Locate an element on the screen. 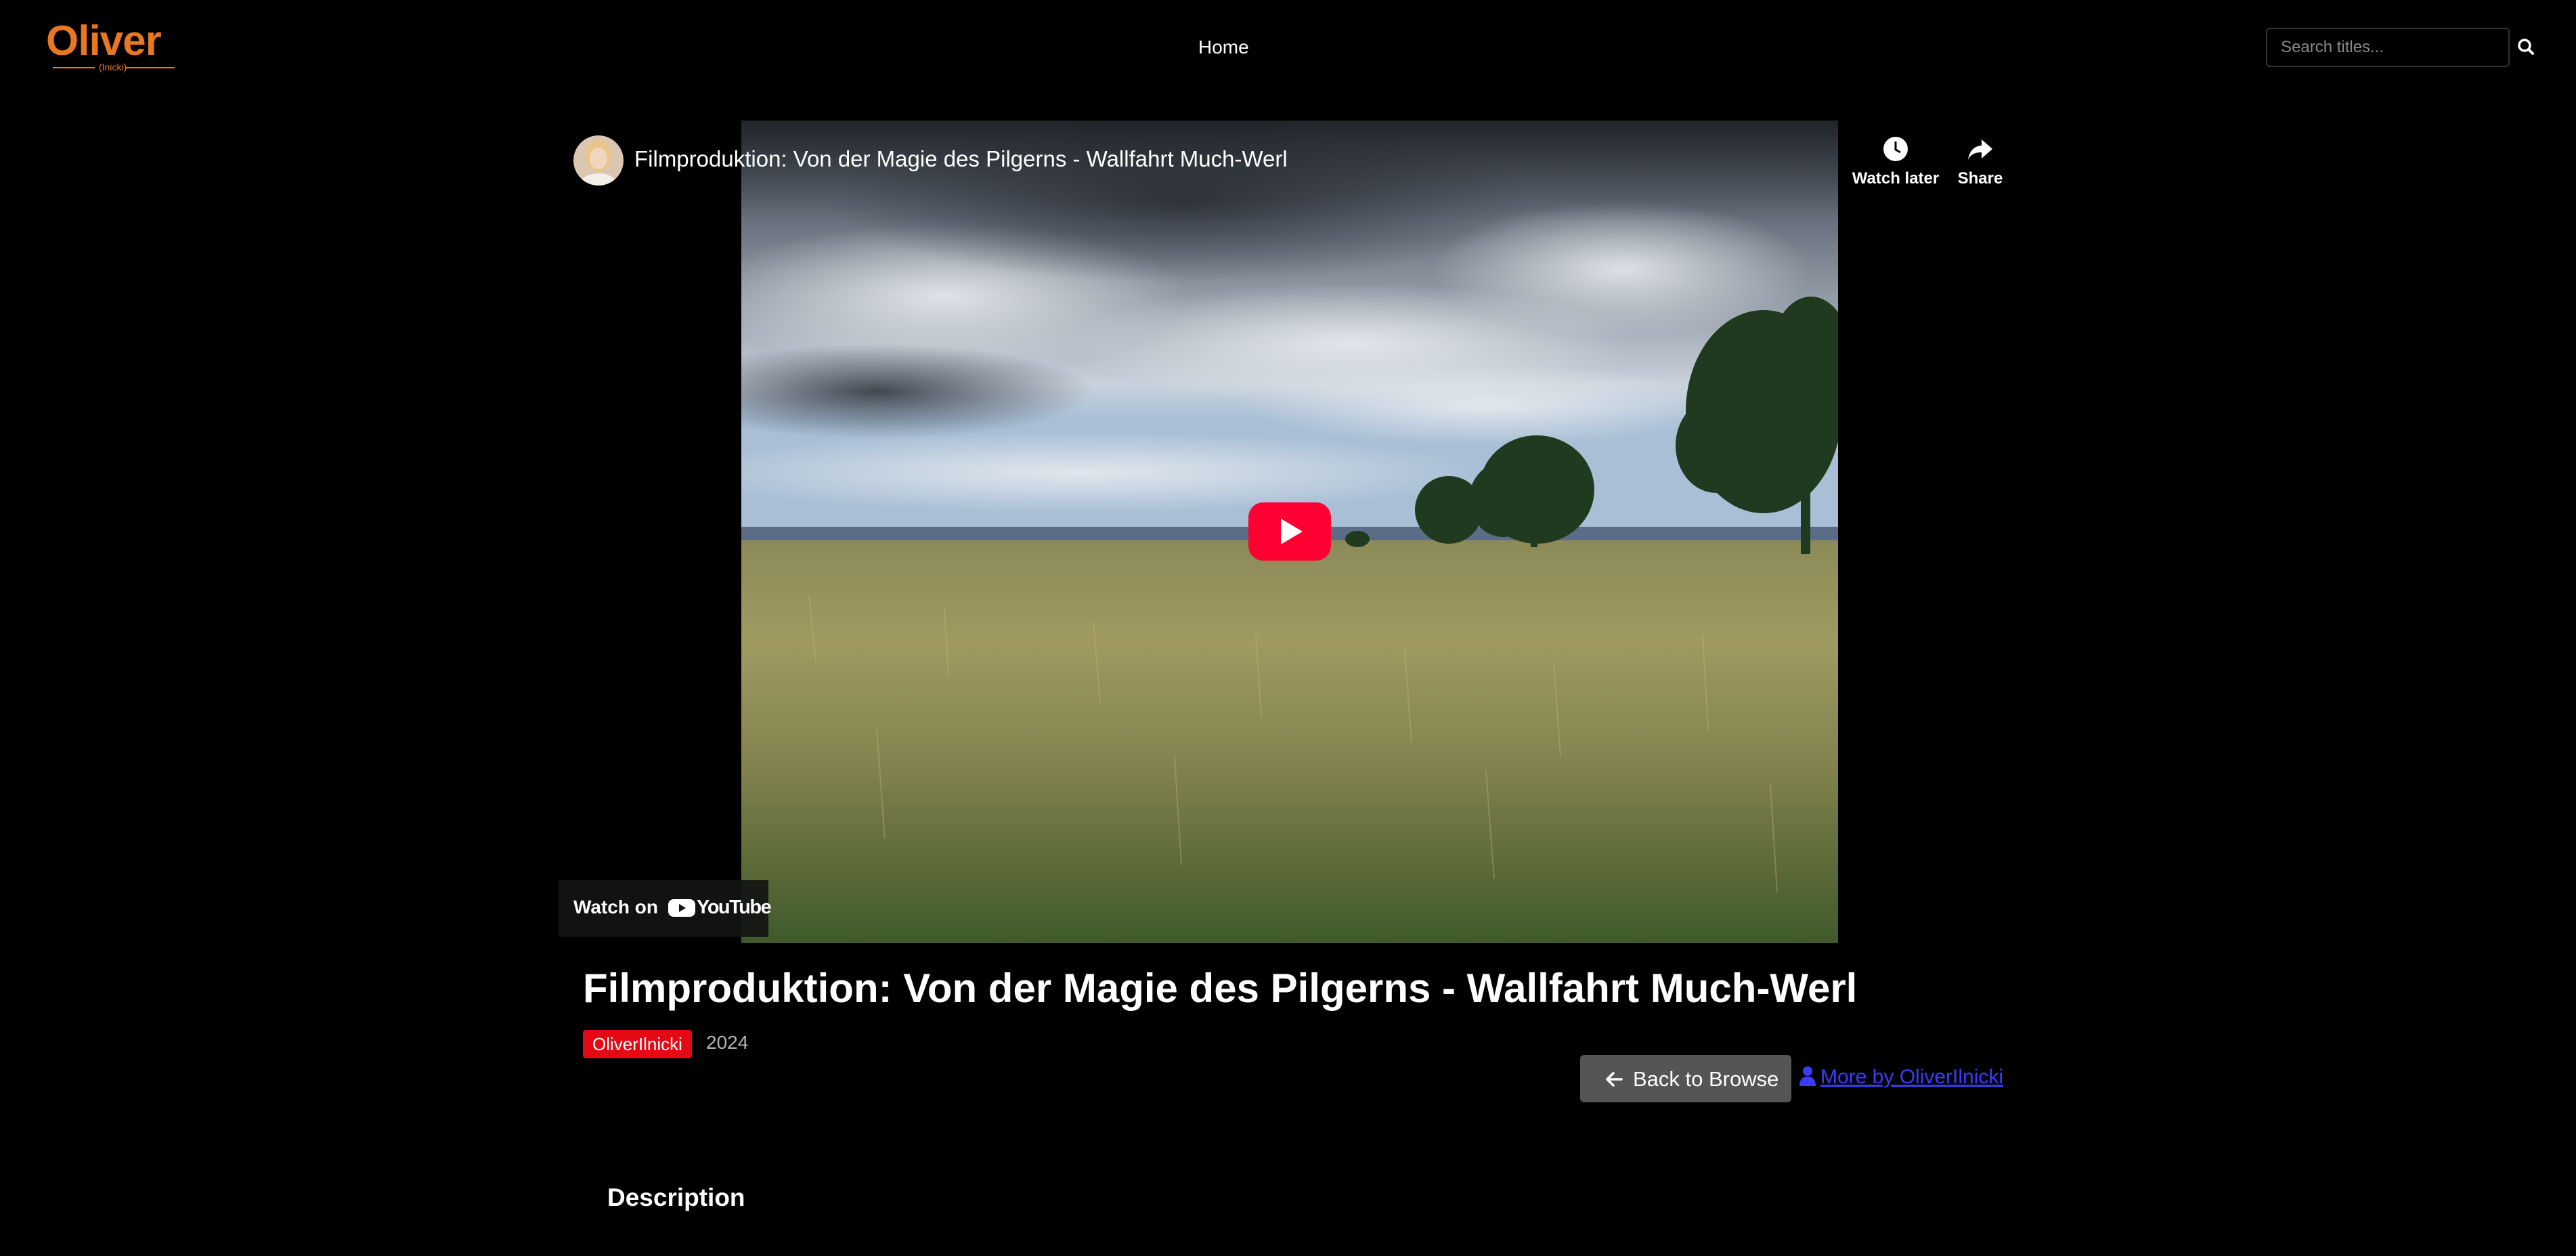 Image resolution: width=2576 pixels, height=1256 pixels. youtube-wordmark: YouTube is located at coordinates (734, 907).